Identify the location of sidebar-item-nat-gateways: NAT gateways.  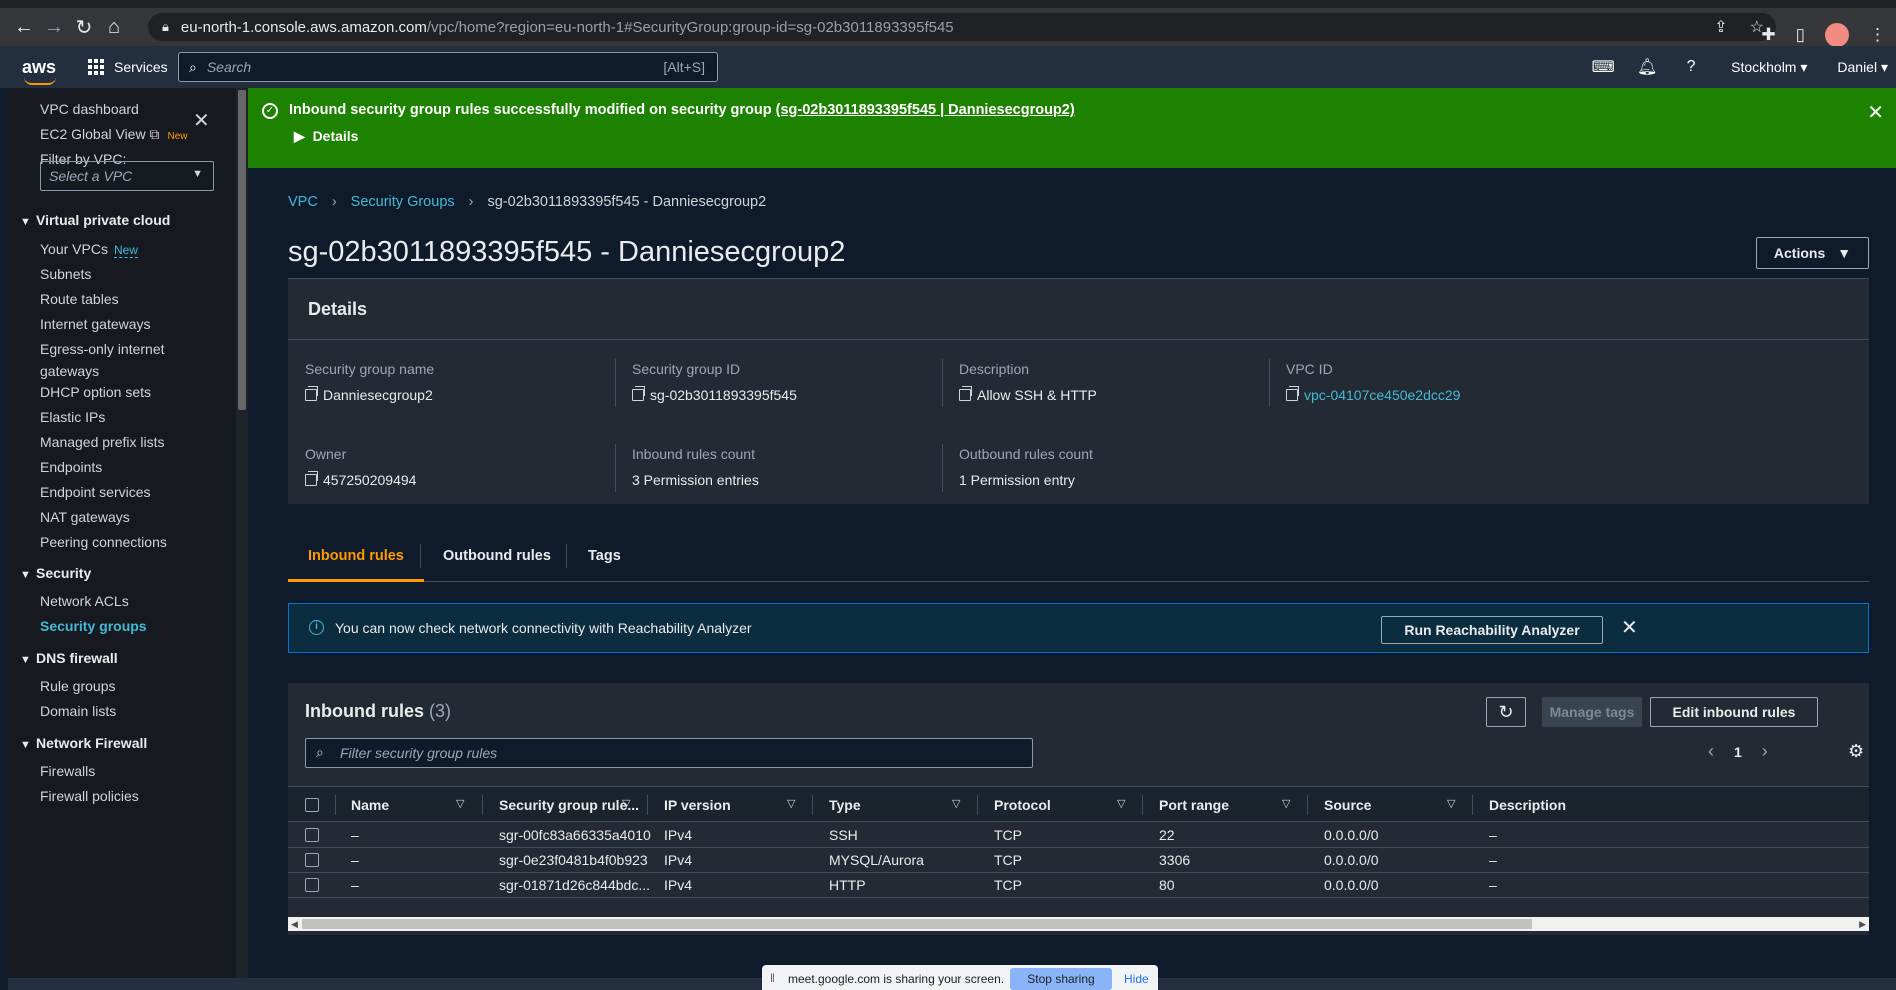
(85, 517).